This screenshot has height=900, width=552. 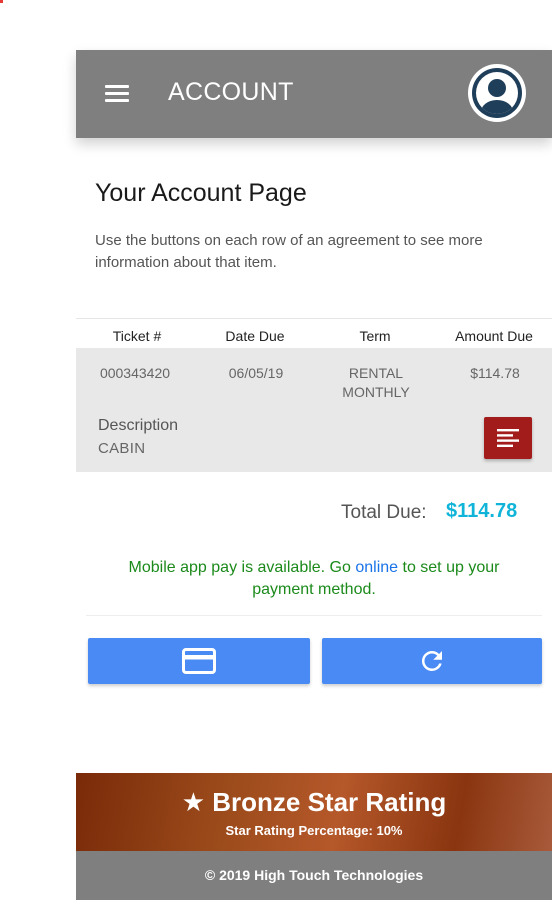 I want to click on term-period: MONTHLY, so click(x=376, y=392).